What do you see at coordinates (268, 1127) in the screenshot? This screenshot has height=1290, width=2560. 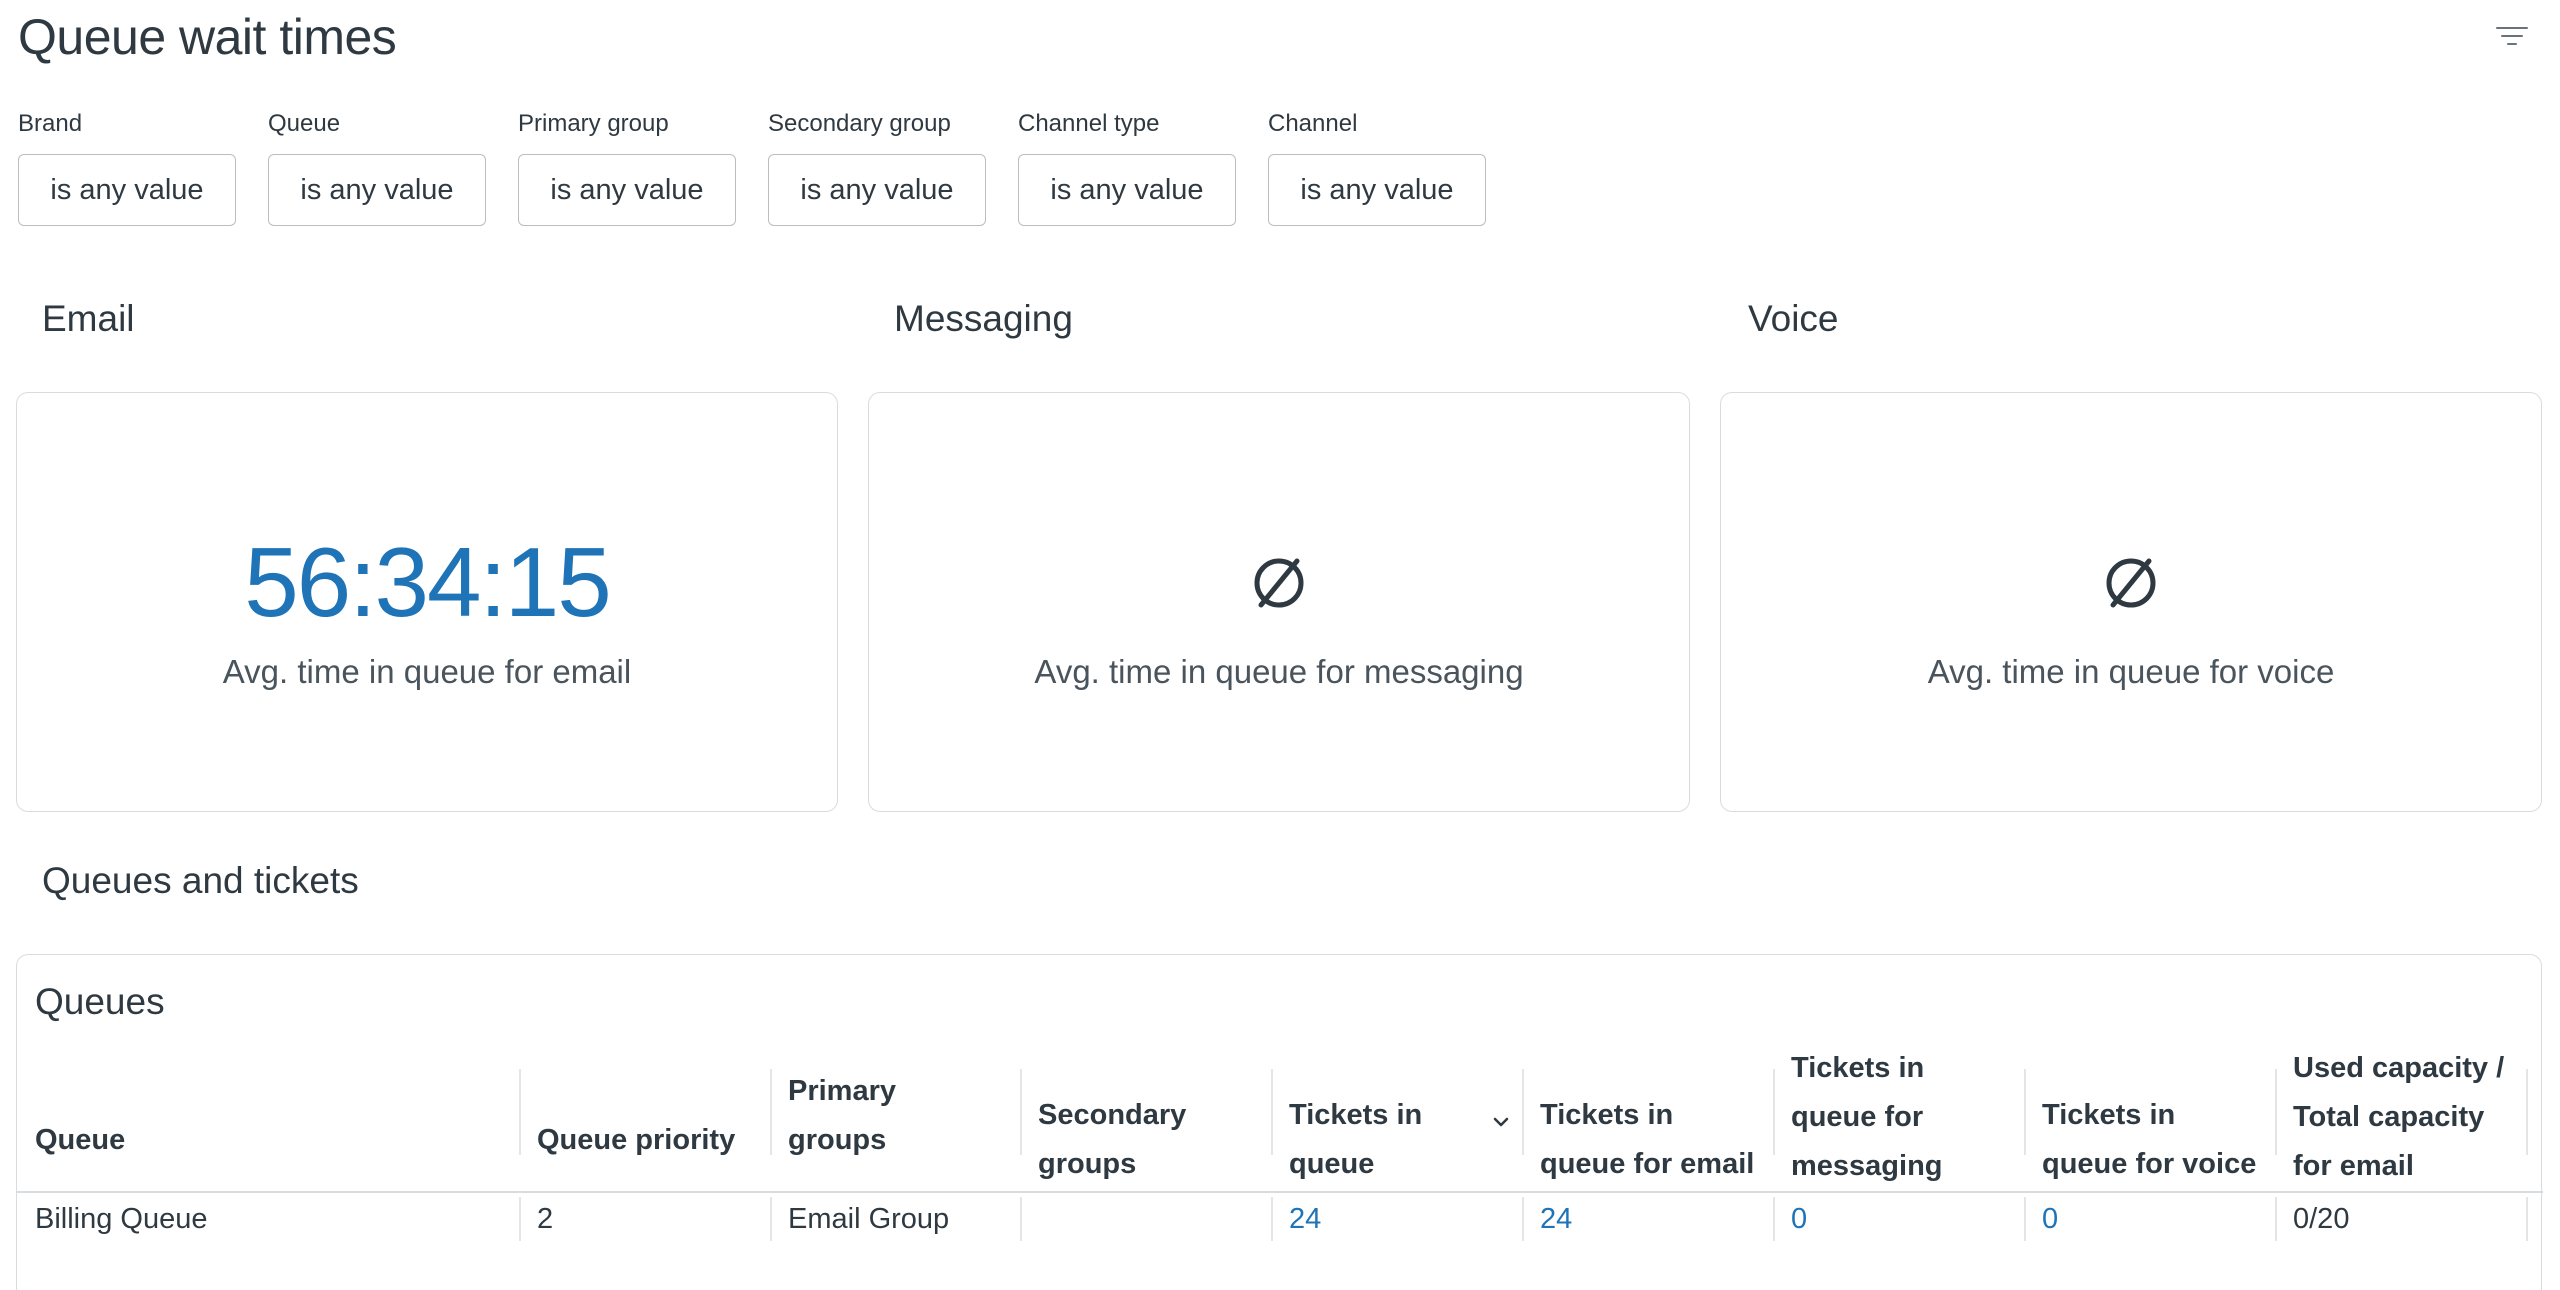 I see `column-header-queue: Queue` at bounding box center [268, 1127].